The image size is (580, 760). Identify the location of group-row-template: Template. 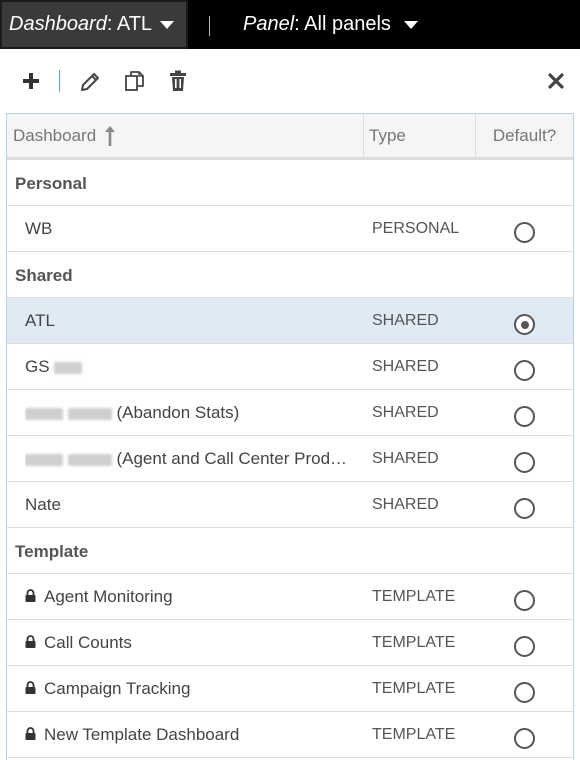
(290, 551).